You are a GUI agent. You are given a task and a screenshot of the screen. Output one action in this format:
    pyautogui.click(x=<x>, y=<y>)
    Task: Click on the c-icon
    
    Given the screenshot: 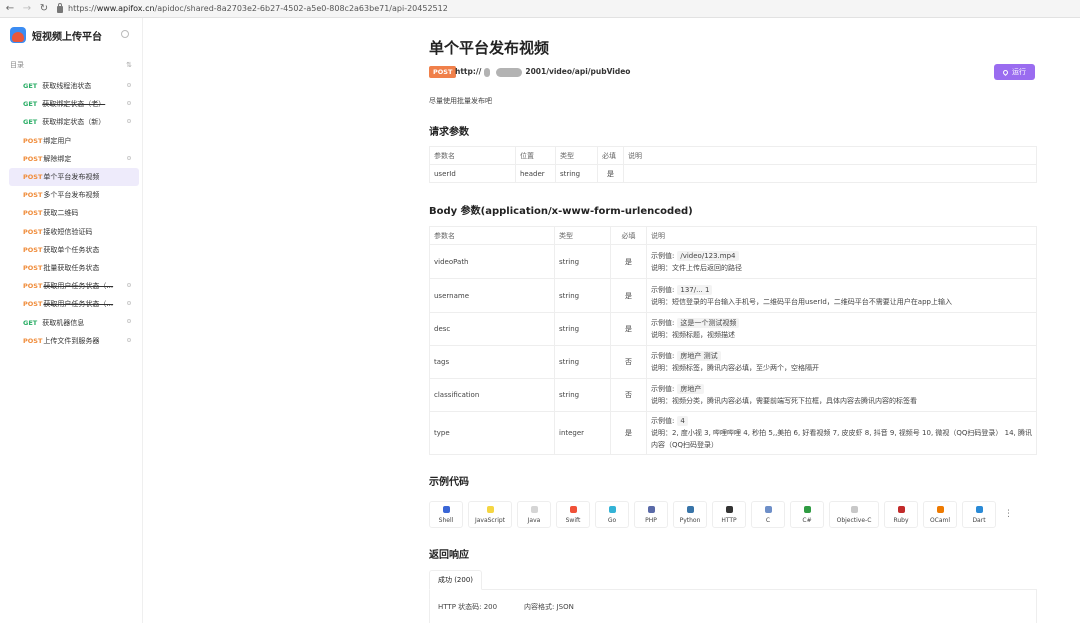 What is the action you would take?
    pyautogui.click(x=768, y=509)
    